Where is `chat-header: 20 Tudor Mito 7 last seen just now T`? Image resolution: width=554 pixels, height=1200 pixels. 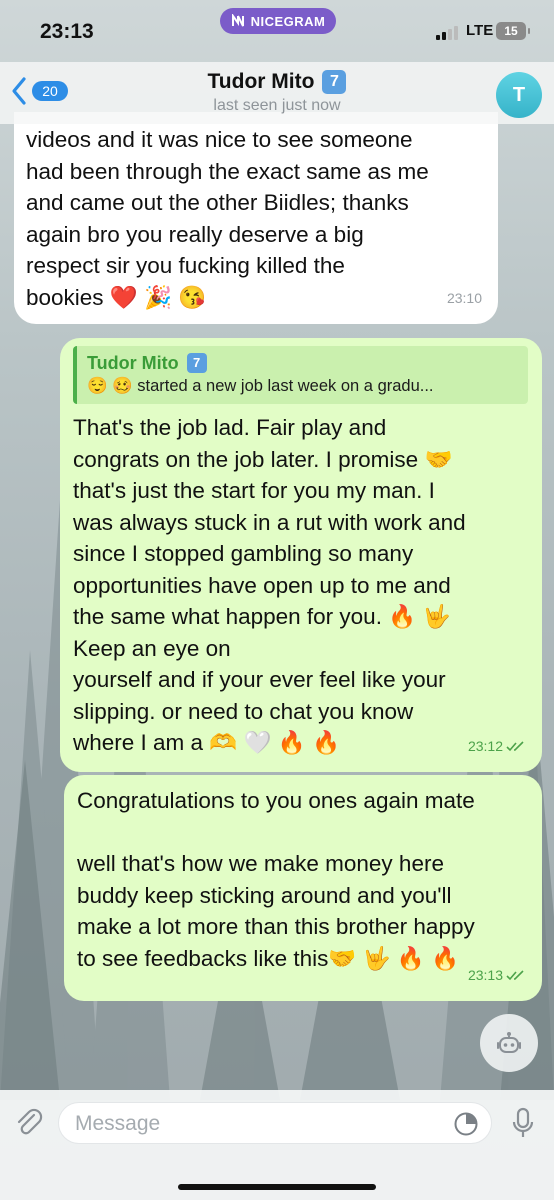
chat-header: 20 Tudor Mito 7 last seen just now T is located at coordinates (277, 93).